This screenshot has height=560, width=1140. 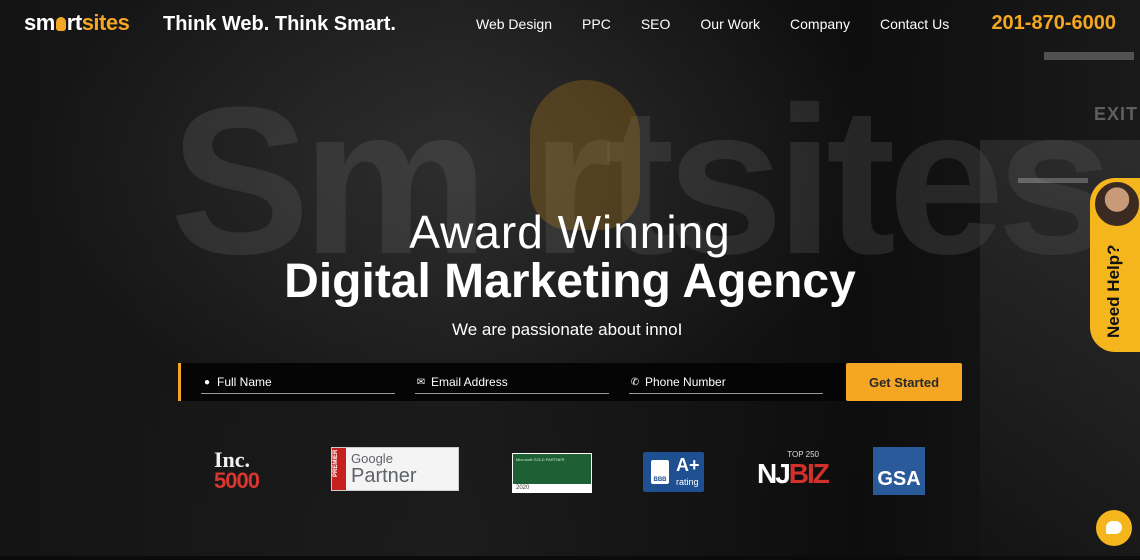 I want to click on phone-icon: ✆, so click(x=635, y=382).